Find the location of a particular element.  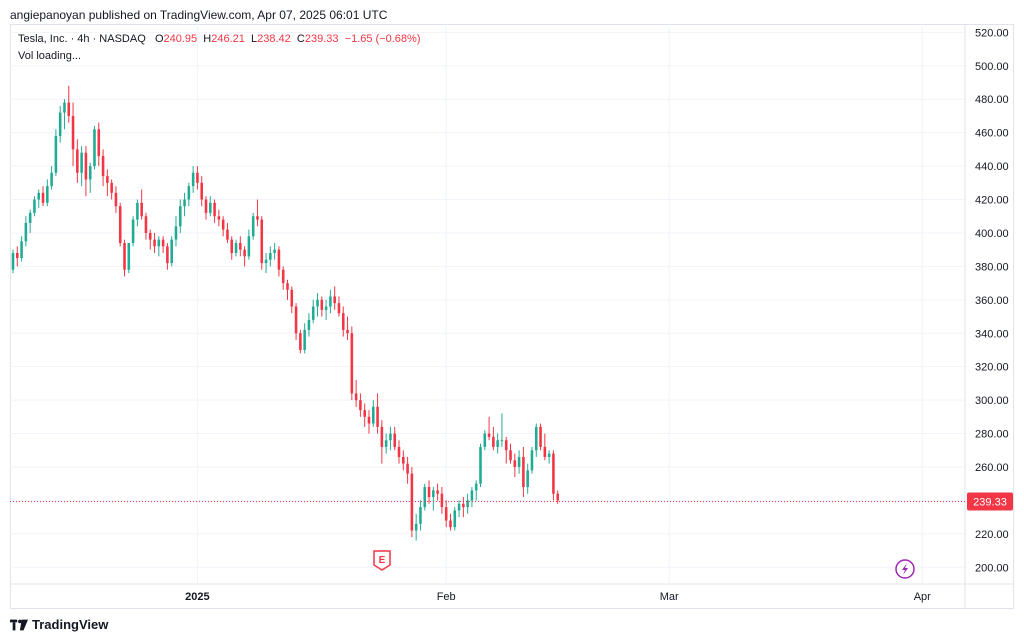

legend-close-label: C is located at coordinates (300, 39).